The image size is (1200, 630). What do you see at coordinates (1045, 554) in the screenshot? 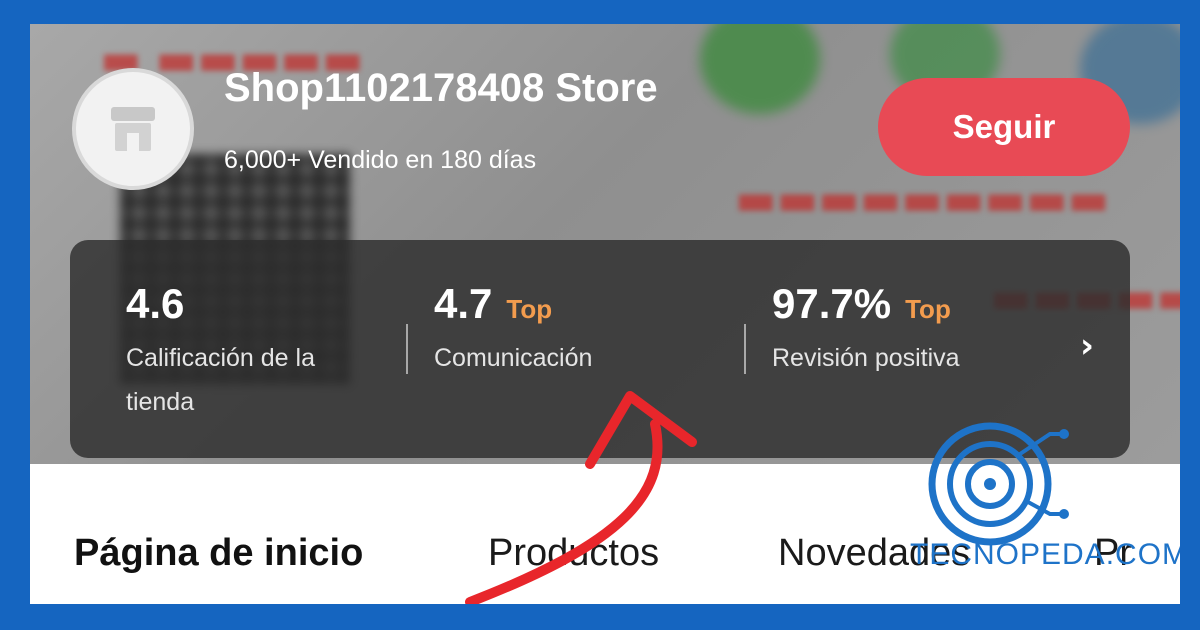
I see `watermark-text: TECNOPEDA.COM` at bounding box center [1045, 554].